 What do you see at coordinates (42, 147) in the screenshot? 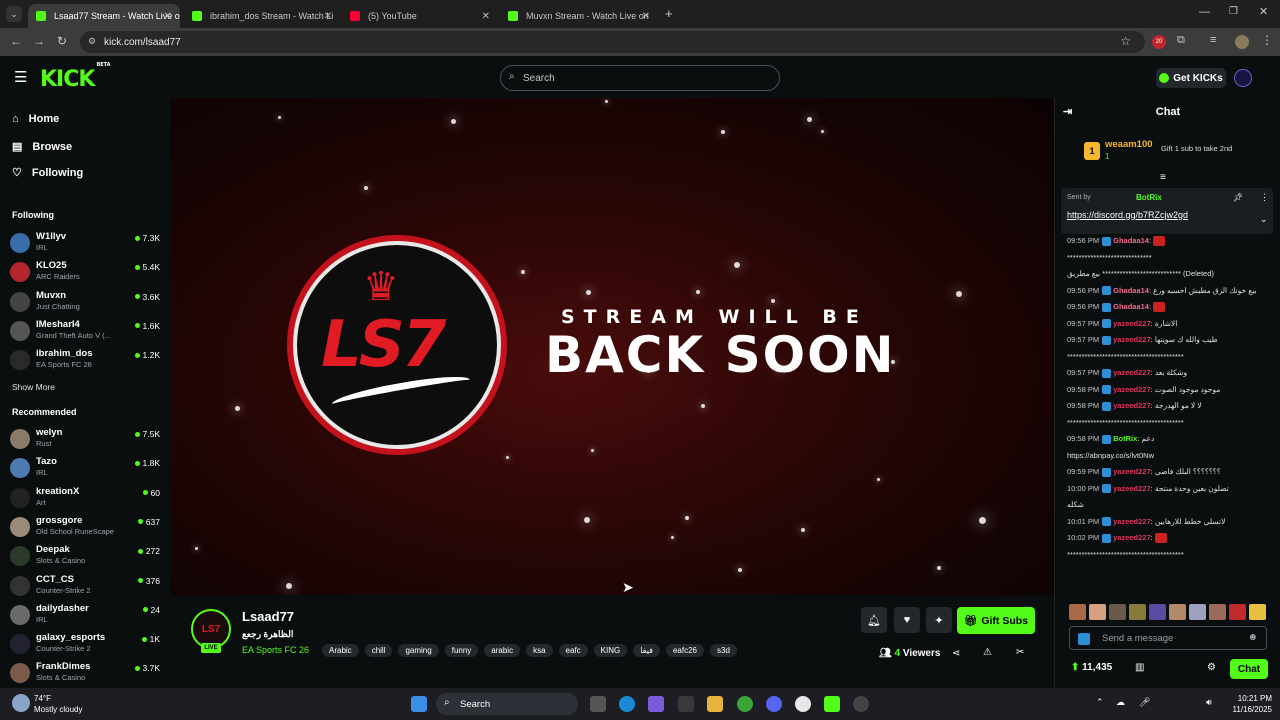
I see `sidebar-item-browse: ▤ Browse` at bounding box center [42, 147].